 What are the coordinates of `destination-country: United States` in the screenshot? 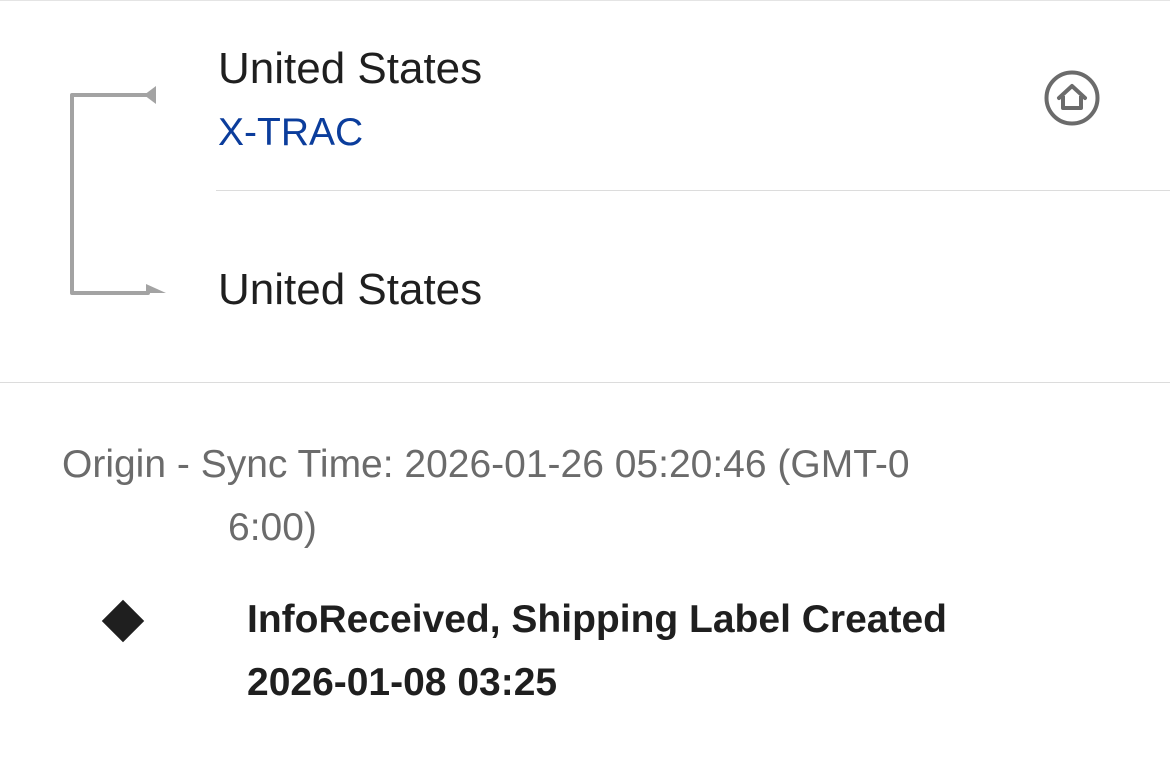 It's located at (350, 289).